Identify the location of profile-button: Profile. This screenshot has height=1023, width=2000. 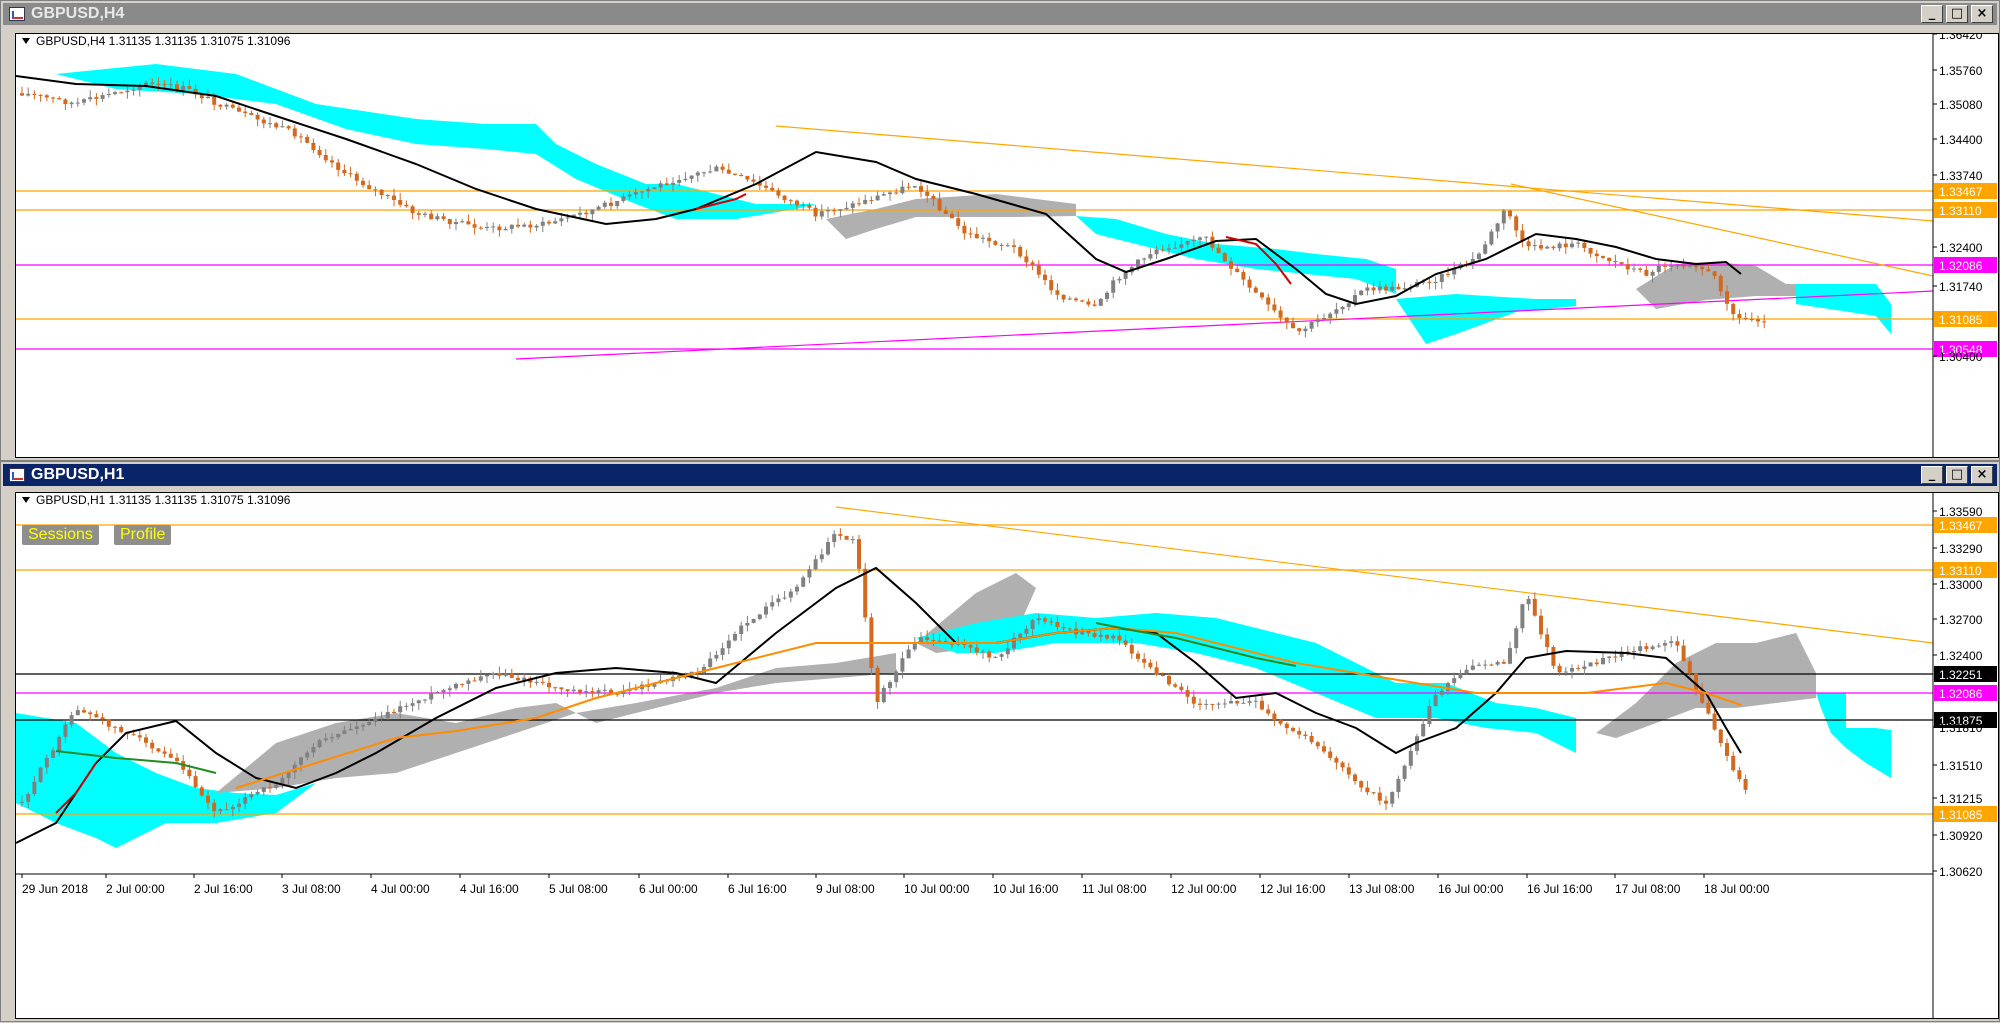
(143, 535).